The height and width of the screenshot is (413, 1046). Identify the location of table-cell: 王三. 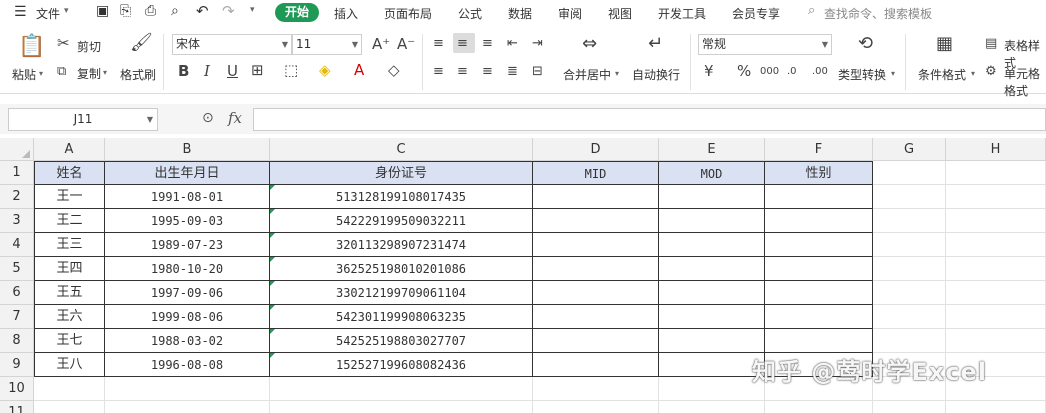
(69, 245).